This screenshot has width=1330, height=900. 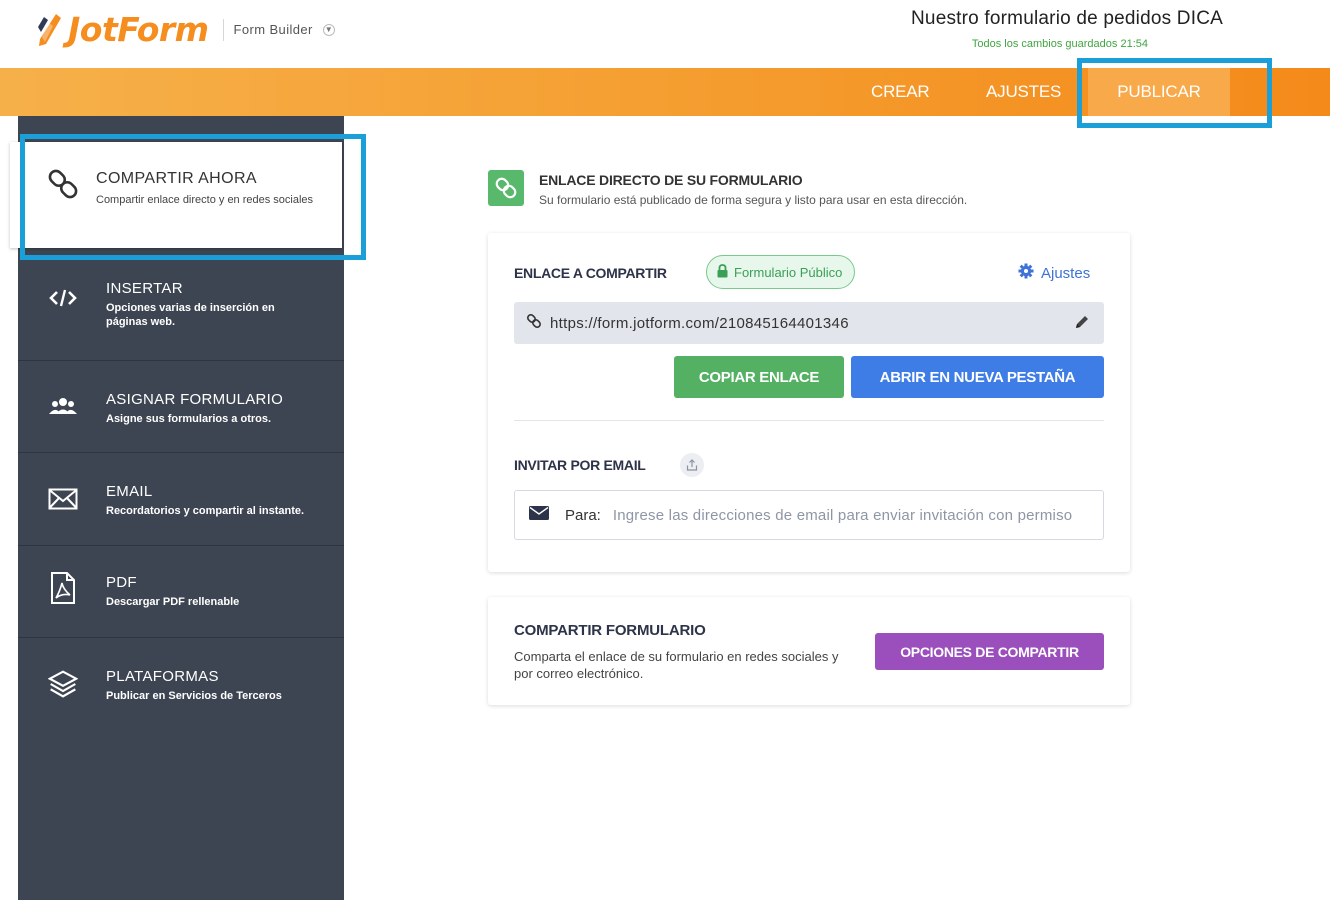 I want to click on sidebar-item-title: PLATAFORMAS, so click(x=162, y=676).